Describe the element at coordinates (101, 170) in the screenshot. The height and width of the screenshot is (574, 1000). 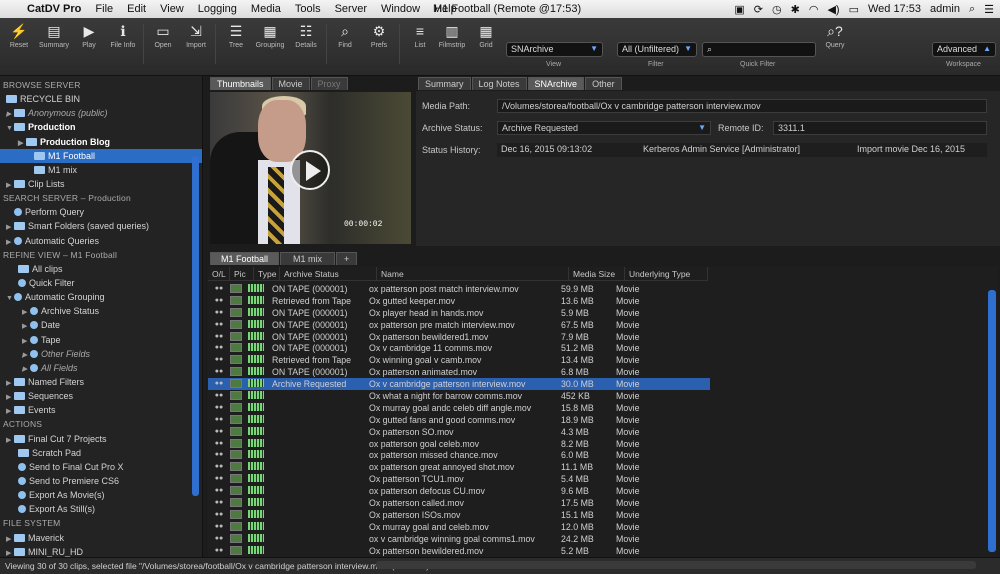
I see `sidebar-item-m1-mix: M1 mix` at that location.